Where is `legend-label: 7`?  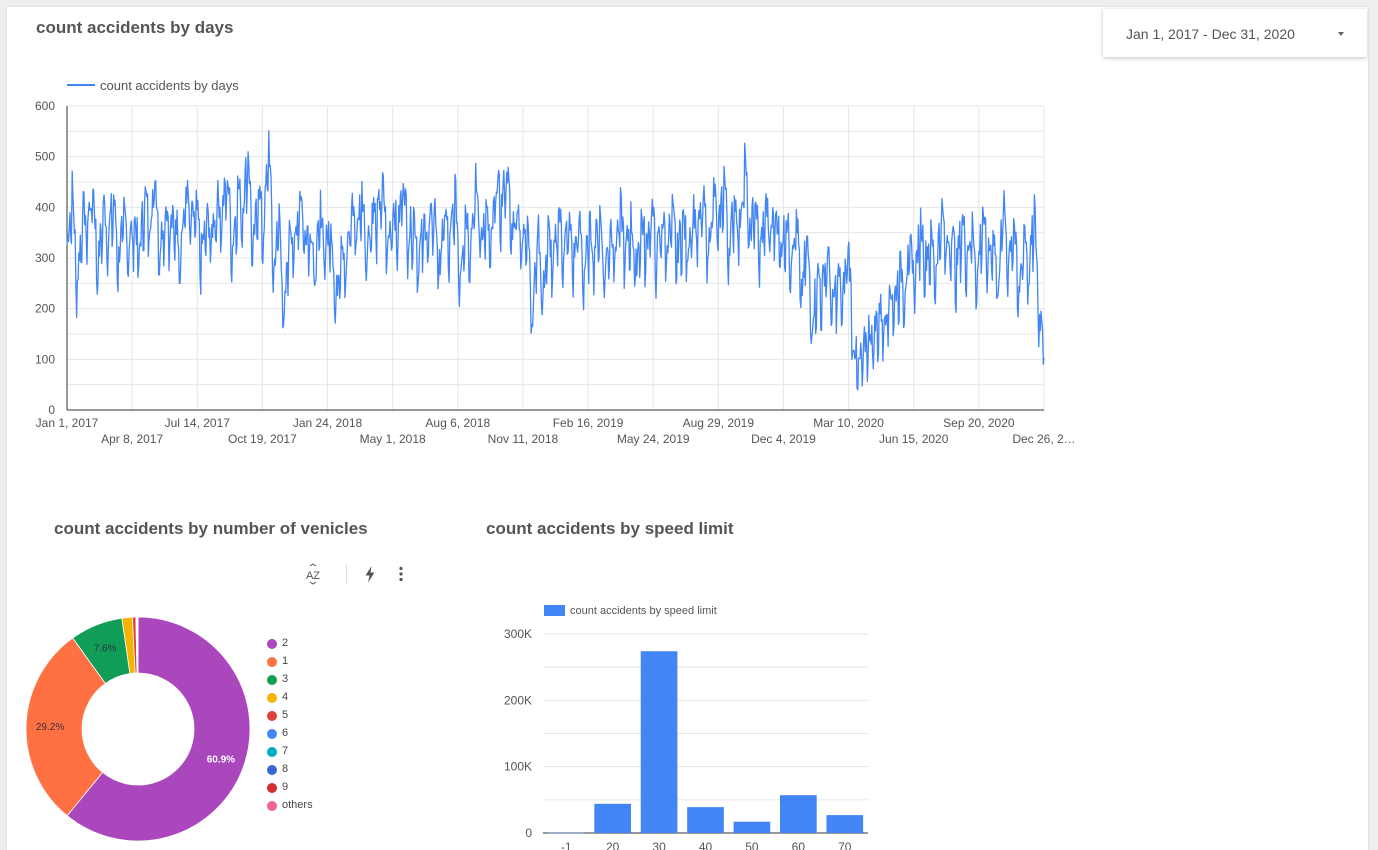 legend-label: 7 is located at coordinates (285, 751).